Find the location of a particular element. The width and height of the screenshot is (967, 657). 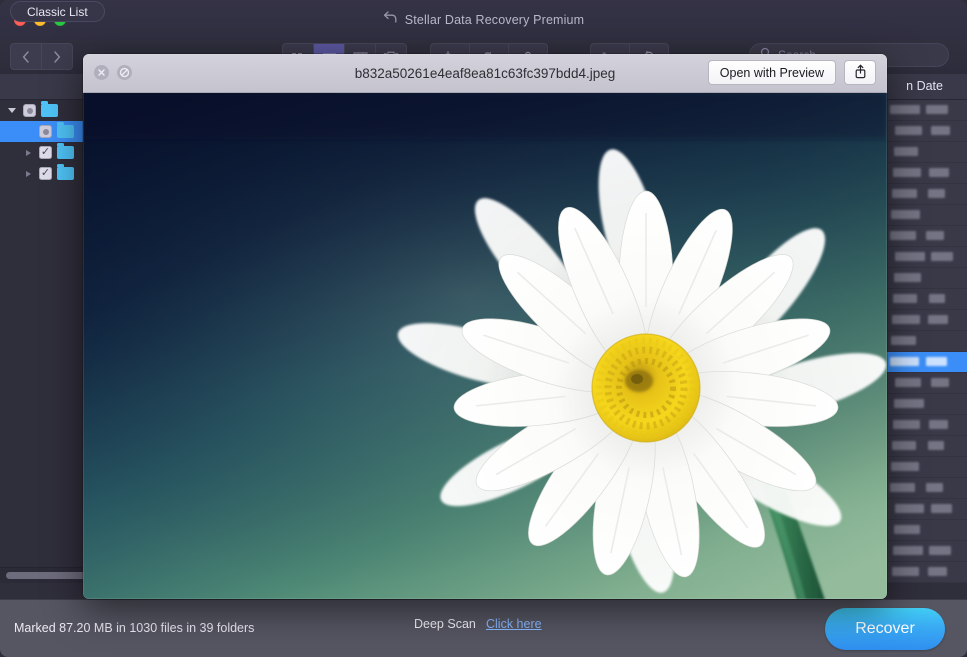

date-column-list is located at coordinates (926, 341).